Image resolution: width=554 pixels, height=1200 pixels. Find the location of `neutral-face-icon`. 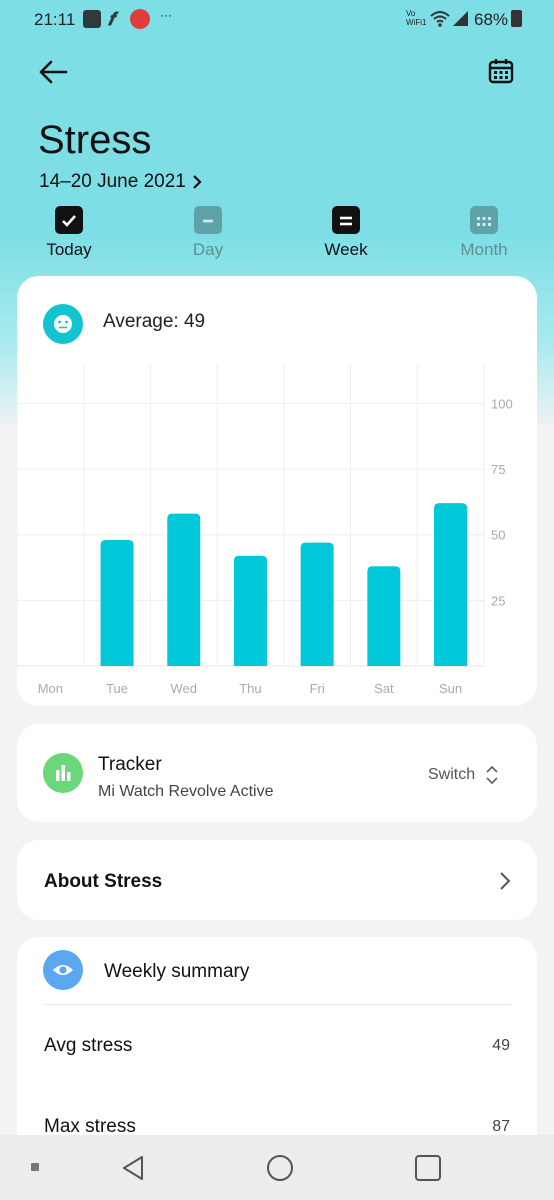

neutral-face-icon is located at coordinates (63, 324).